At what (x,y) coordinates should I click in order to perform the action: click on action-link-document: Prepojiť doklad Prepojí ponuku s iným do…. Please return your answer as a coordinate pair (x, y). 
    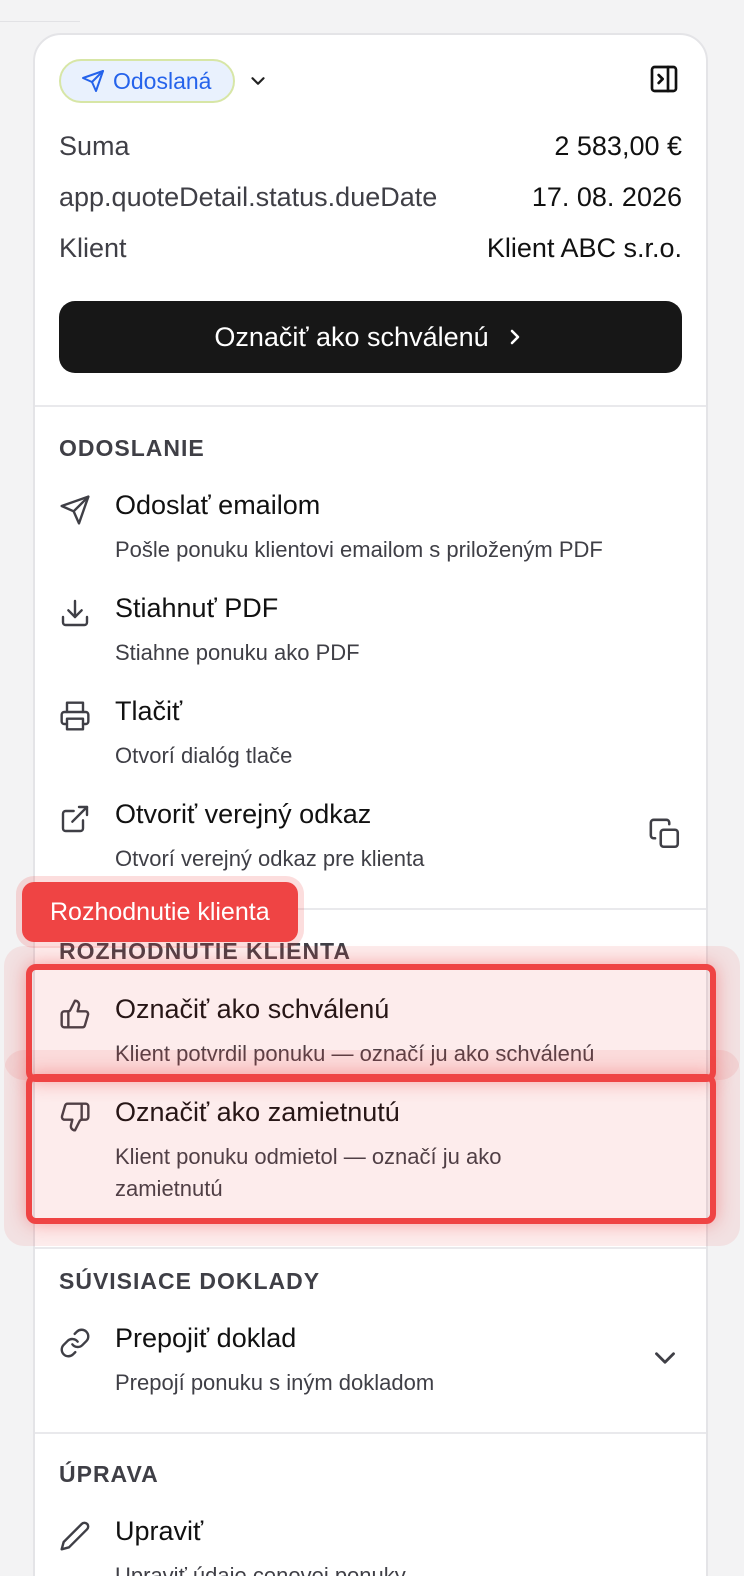
    Looking at the image, I should click on (370, 1359).